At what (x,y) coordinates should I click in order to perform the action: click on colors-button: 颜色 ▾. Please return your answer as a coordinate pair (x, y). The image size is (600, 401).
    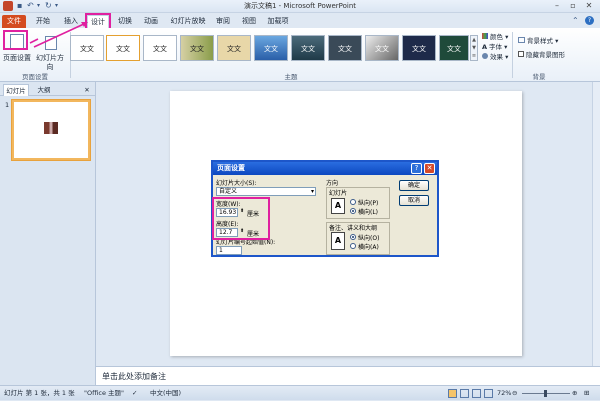
    Looking at the image, I should click on (495, 37).